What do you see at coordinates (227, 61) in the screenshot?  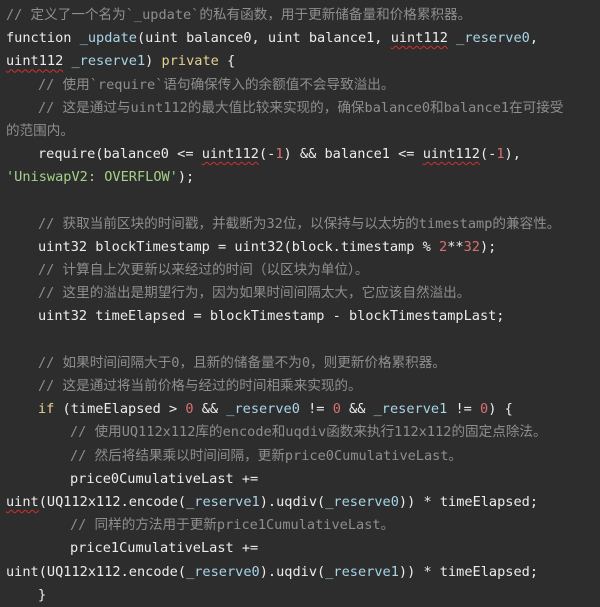 I see `code-token: {` at bounding box center [227, 61].